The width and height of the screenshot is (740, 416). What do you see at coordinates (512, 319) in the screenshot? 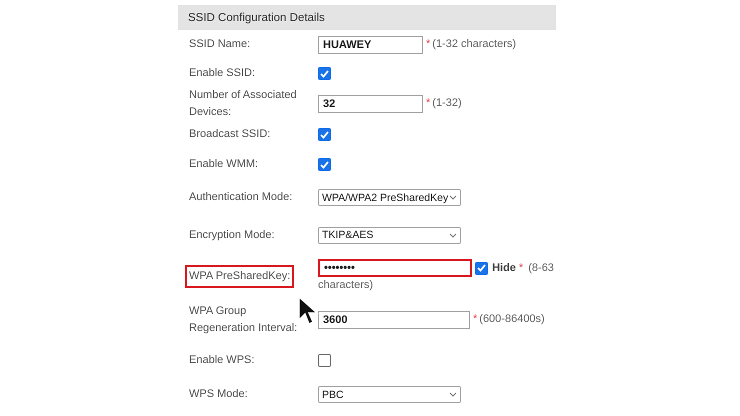
I see `hint-text: (600-86400s)` at bounding box center [512, 319].